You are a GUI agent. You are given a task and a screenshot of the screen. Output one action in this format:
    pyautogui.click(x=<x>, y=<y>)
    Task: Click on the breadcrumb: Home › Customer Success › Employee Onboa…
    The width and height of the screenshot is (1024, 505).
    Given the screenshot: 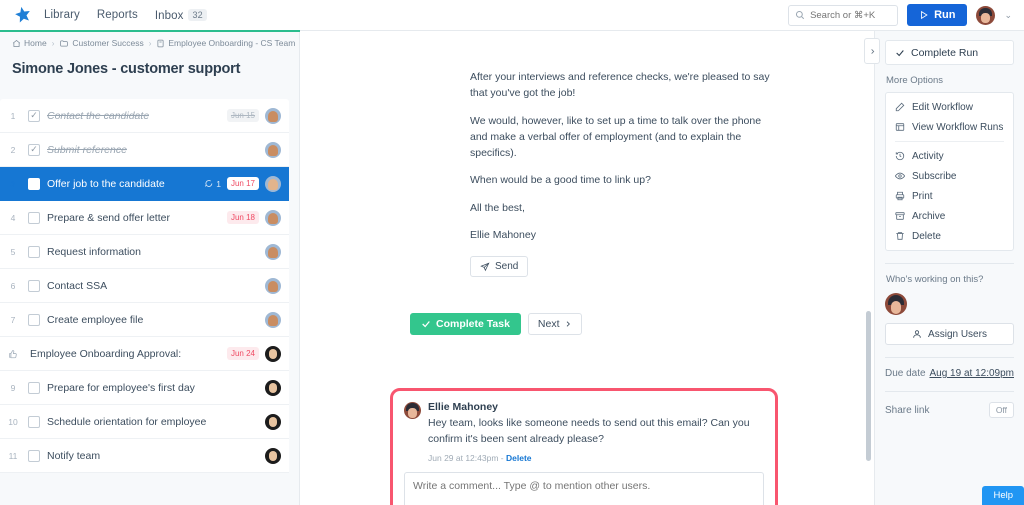 What is the action you would take?
    pyautogui.click(x=157, y=43)
    